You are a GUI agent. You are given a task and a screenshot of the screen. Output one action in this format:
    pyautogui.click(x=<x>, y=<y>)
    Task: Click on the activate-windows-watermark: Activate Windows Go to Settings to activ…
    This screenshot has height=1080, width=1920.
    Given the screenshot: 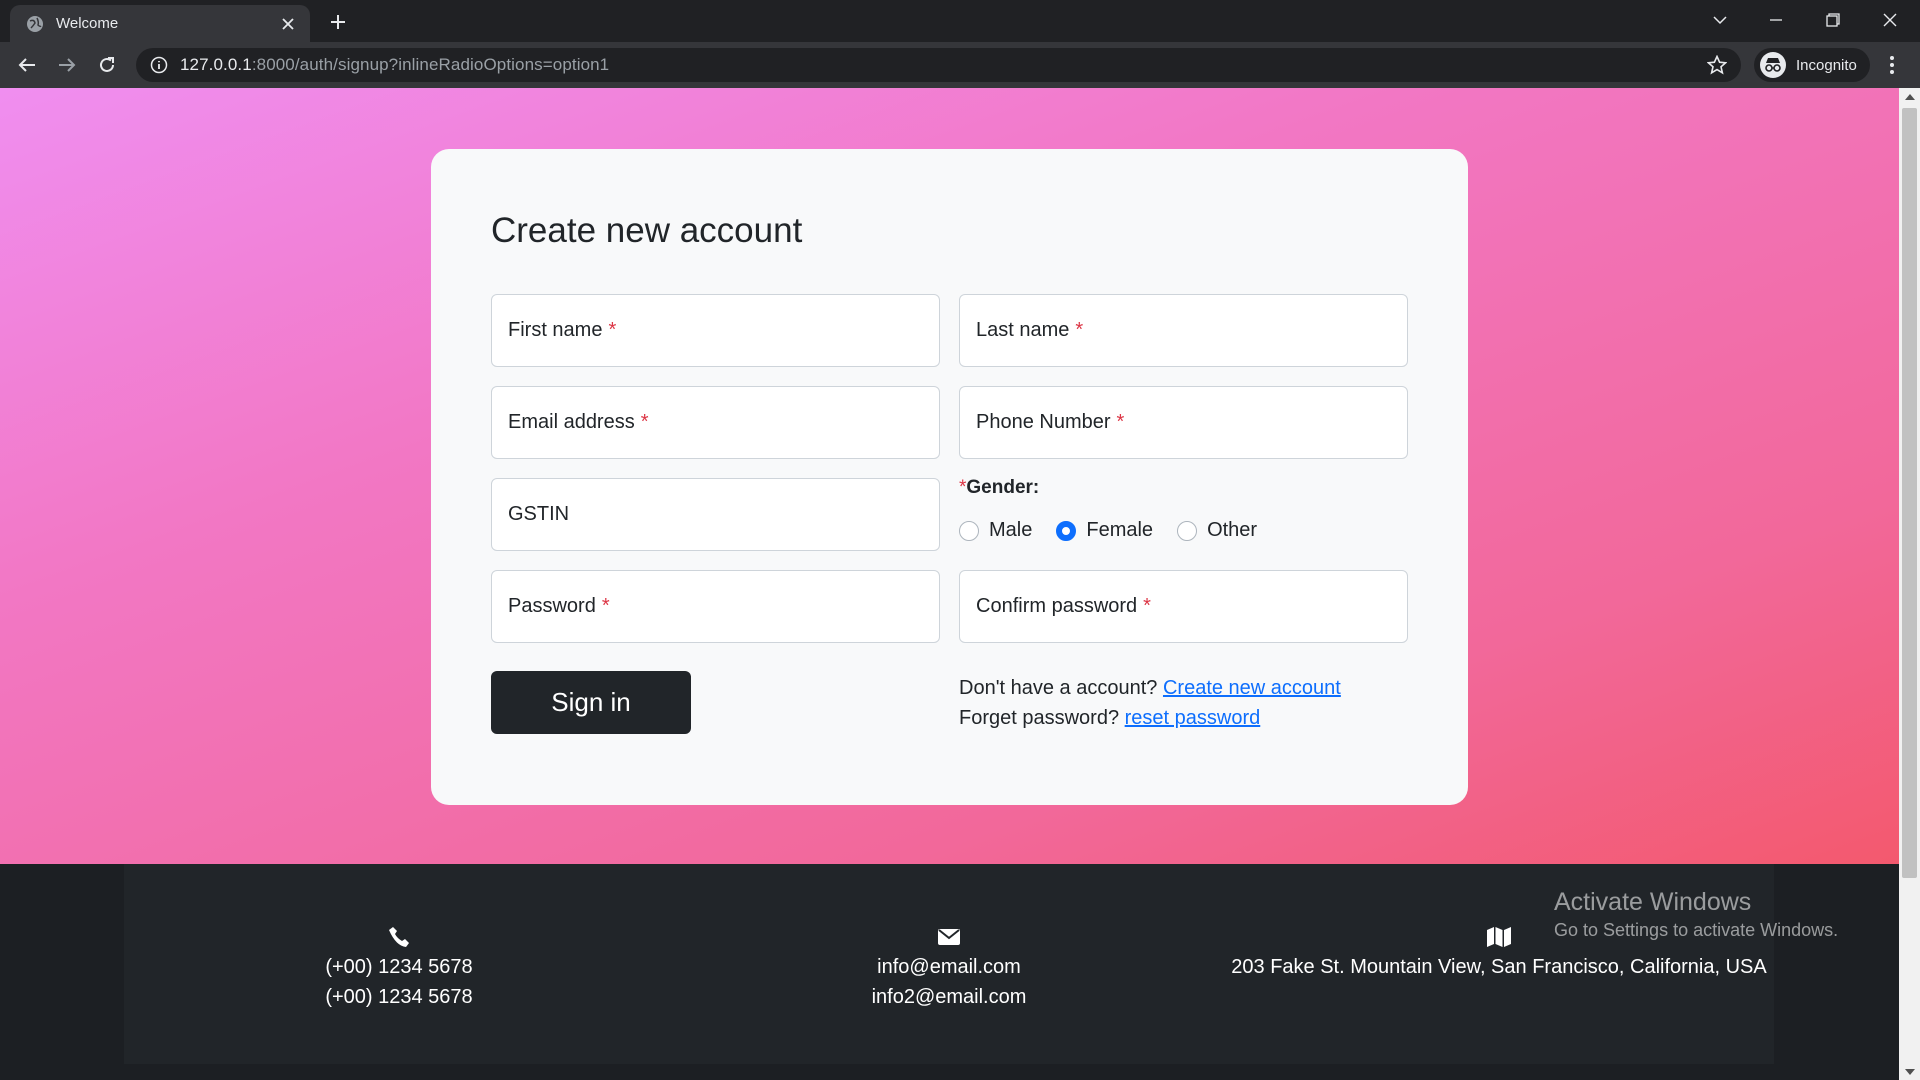 What is the action you would take?
    pyautogui.click(x=1696, y=915)
    